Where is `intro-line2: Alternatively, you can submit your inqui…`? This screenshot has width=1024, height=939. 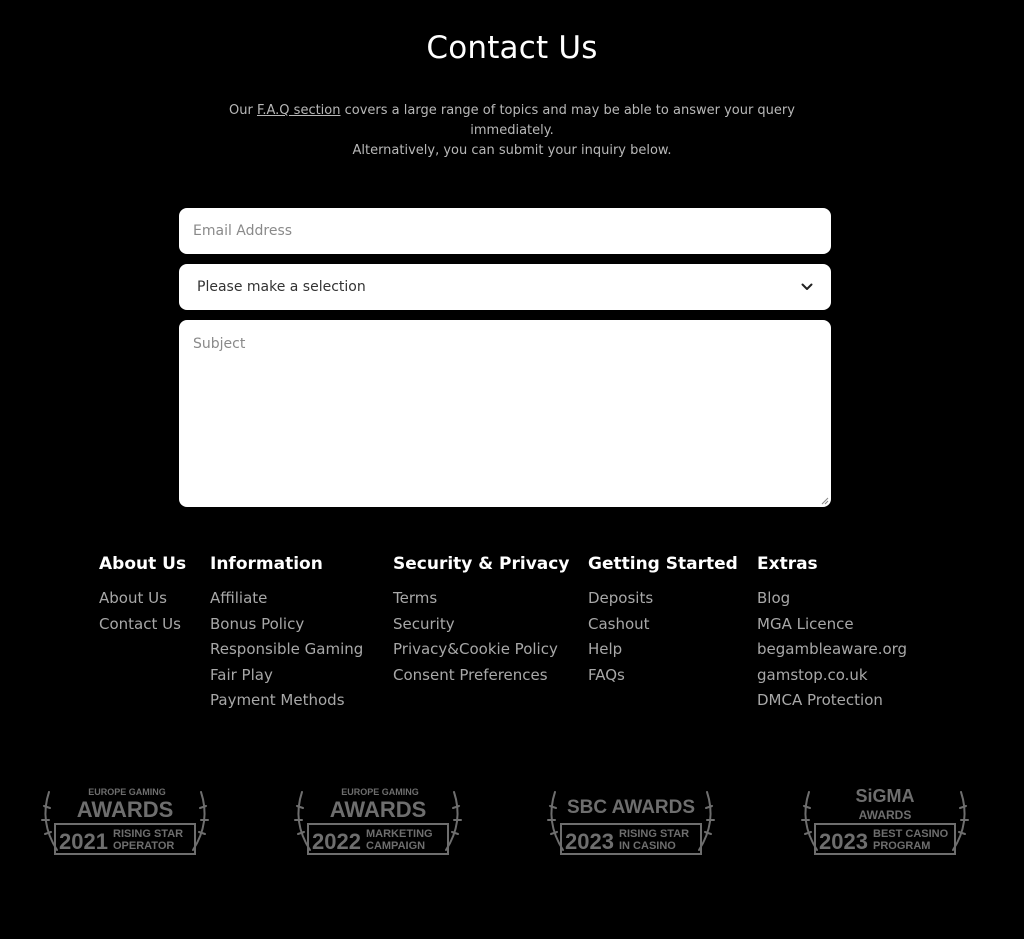
intro-line2: Alternatively, you can submit your inqui… is located at coordinates (512, 150).